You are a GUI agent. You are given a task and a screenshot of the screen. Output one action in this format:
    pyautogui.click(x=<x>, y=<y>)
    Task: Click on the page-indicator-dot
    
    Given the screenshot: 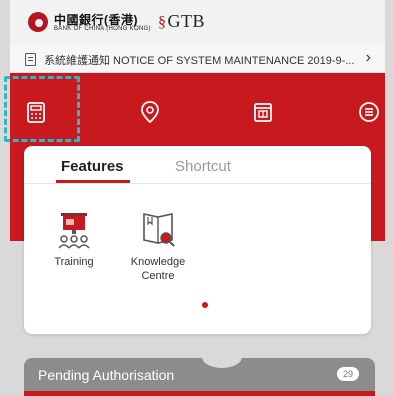 What is the action you would take?
    pyautogui.click(x=205, y=305)
    